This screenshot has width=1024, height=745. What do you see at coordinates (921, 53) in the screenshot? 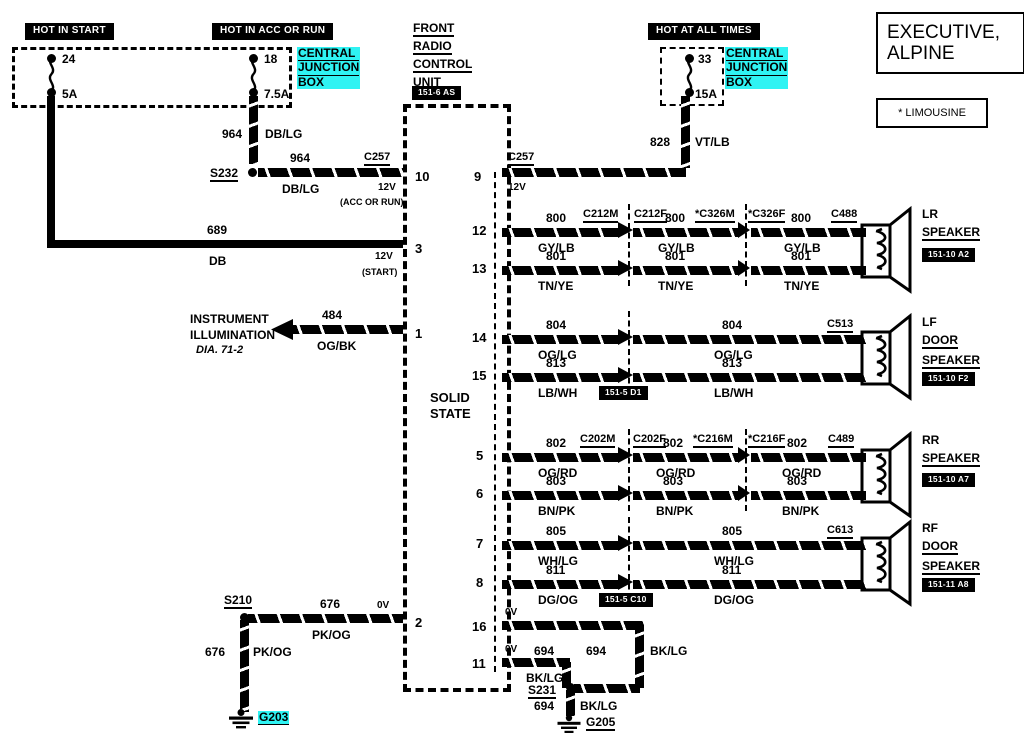
I see `title-line-2: ALPINE` at bounding box center [921, 53].